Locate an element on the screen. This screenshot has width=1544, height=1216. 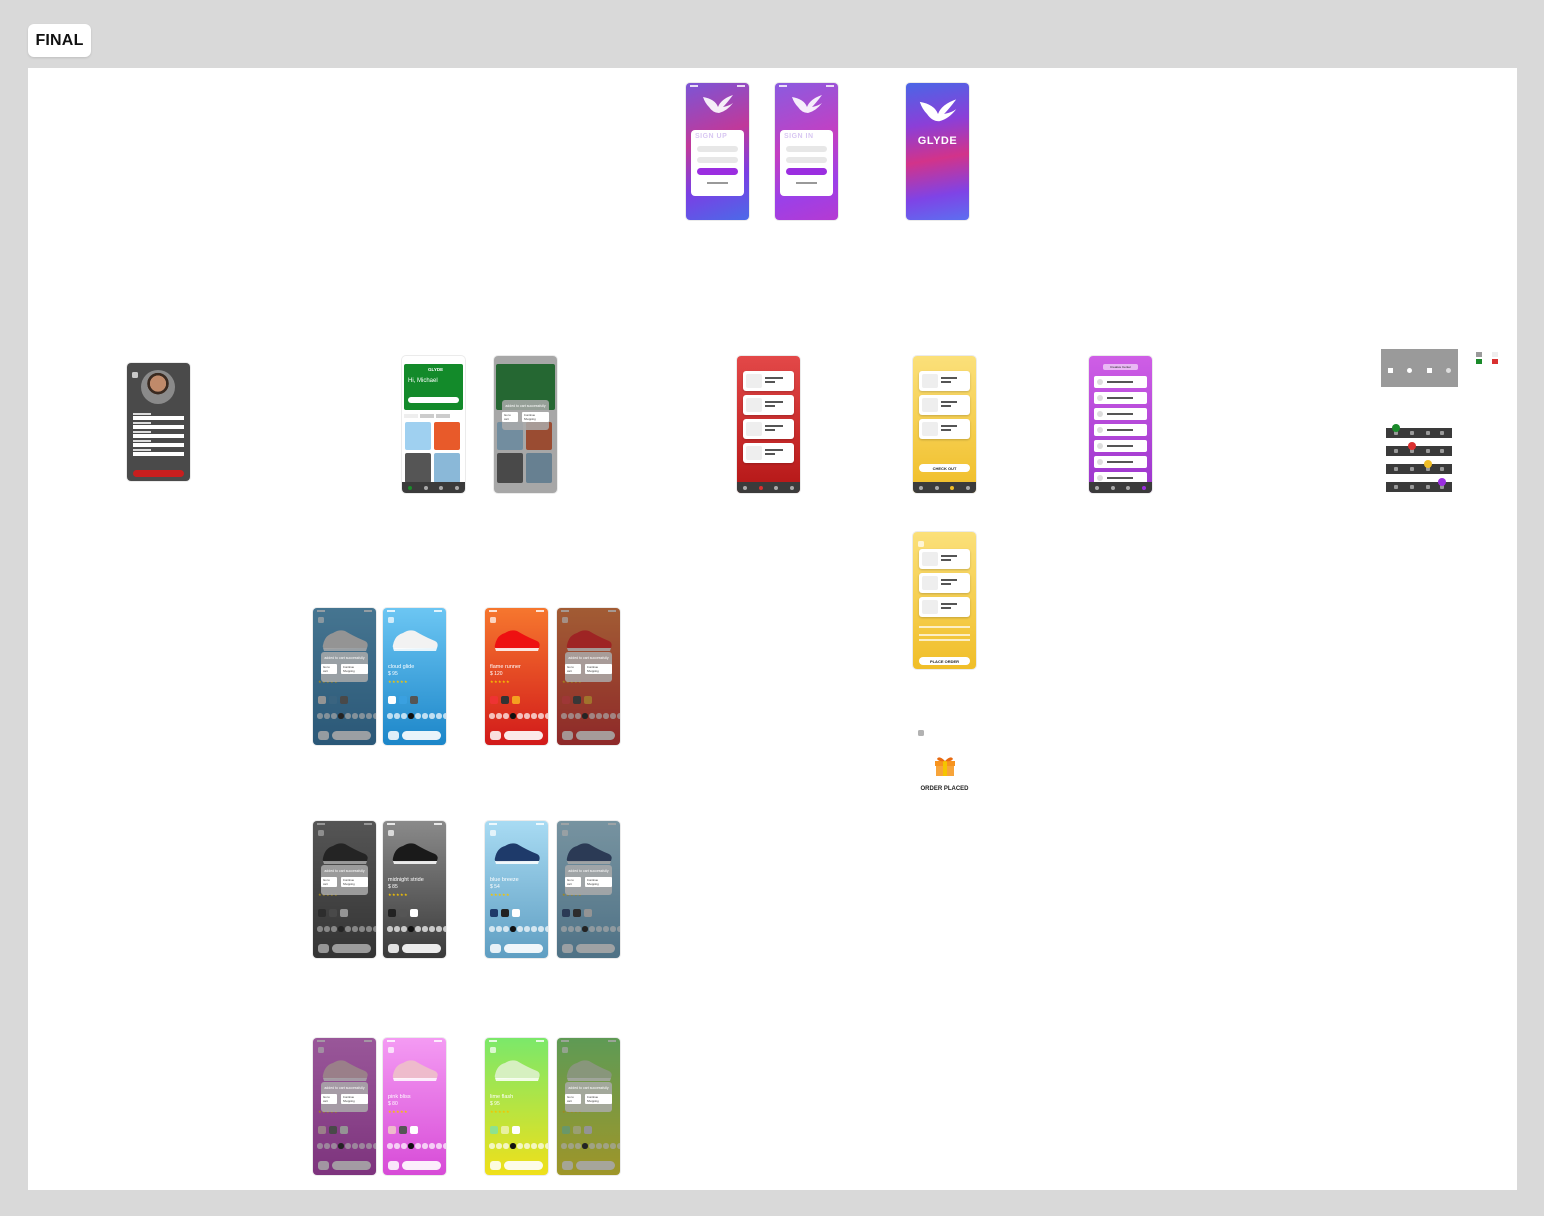
first-name-field is located at coordinates (158, 418).